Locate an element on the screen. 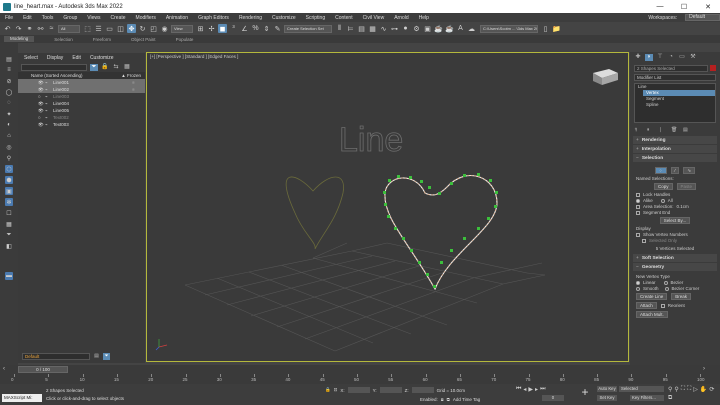  pin-icon: ▬ is located at coordinates (9, 276).